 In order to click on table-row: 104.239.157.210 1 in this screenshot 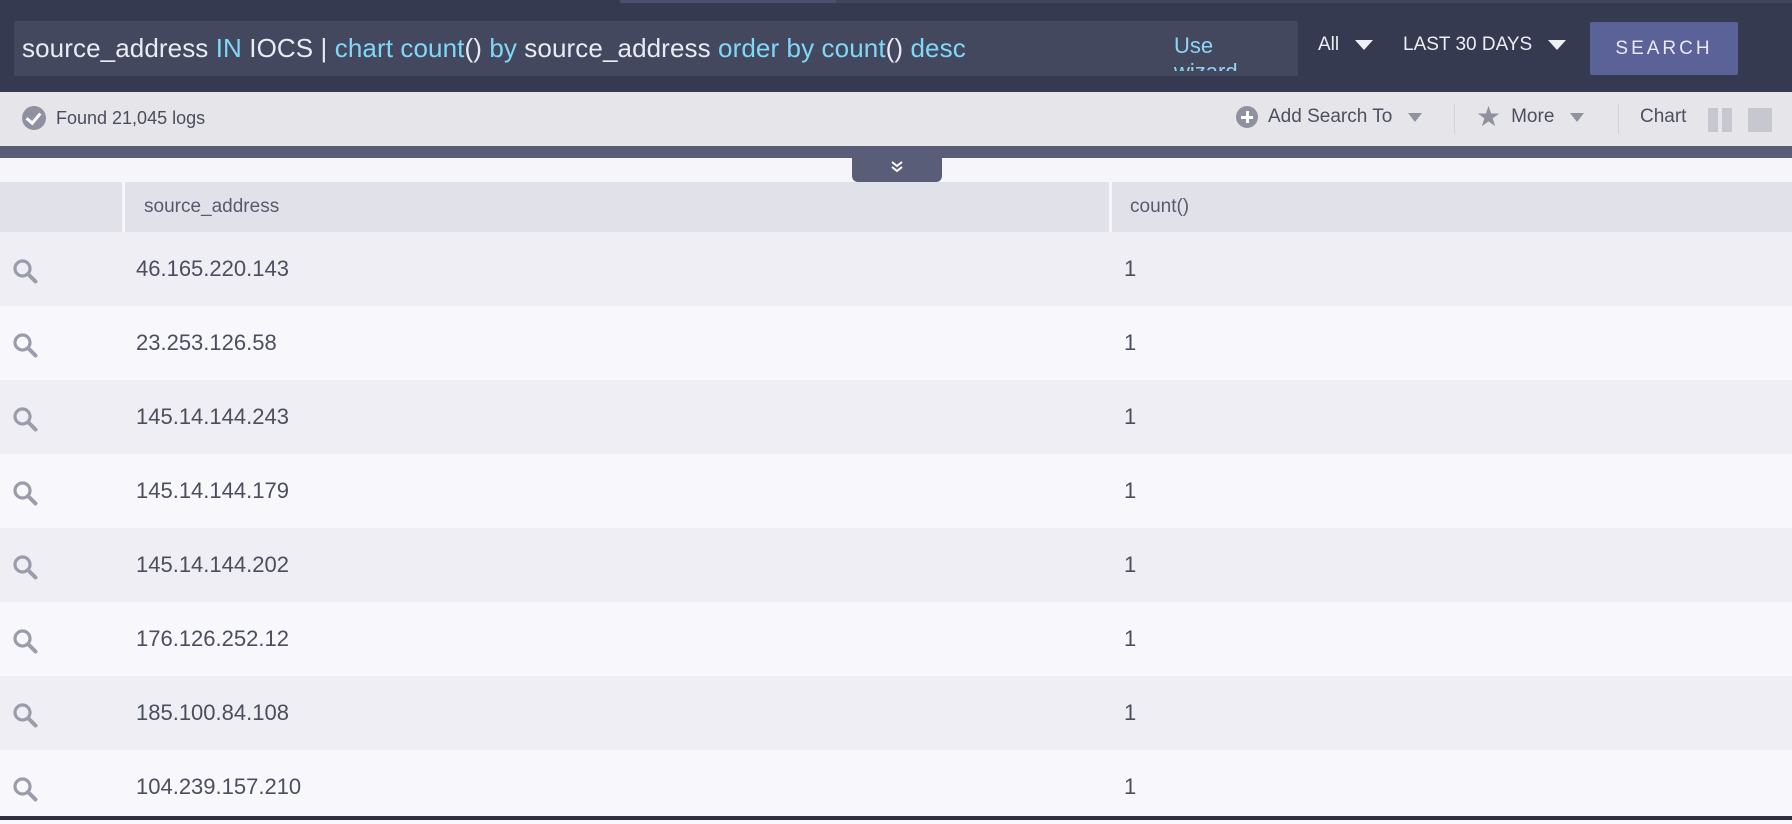, I will do `click(896, 787)`.